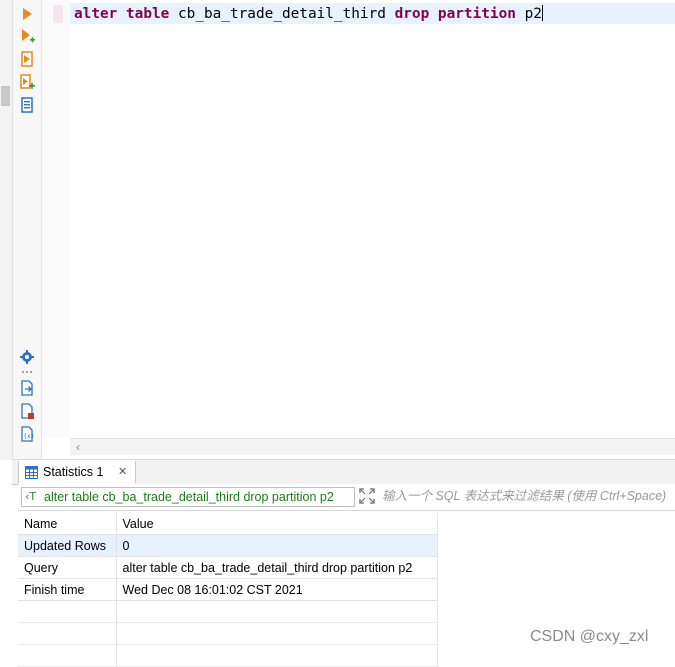  What do you see at coordinates (282, 14) in the screenshot?
I see `code-token: cb_ba_trade_detail_third` at bounding box center [282, 14].